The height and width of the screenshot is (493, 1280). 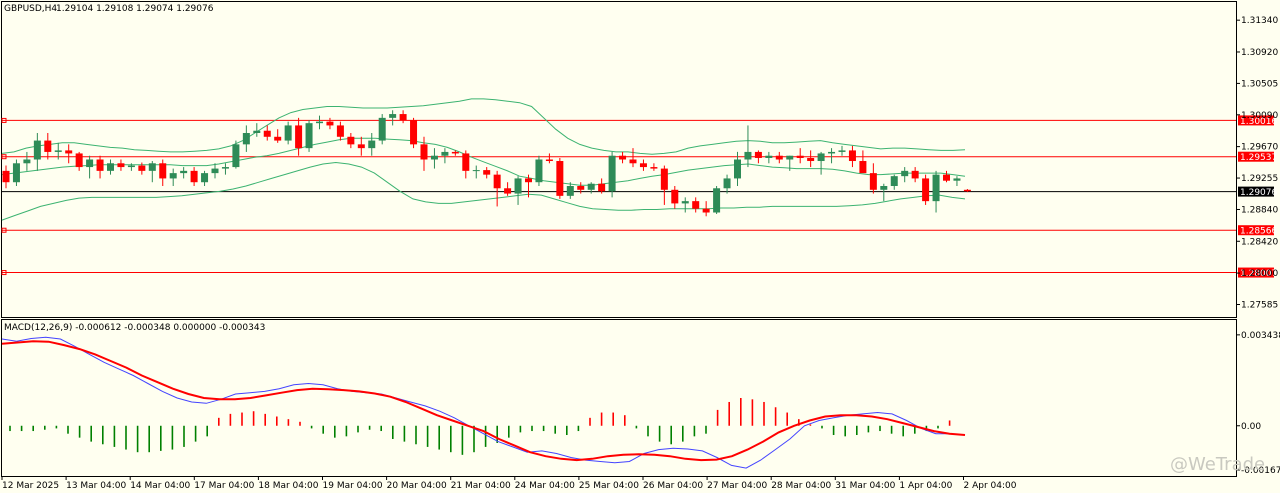 I want to click on price-tick-label: 1.30505, so click(x=1259, y=84).